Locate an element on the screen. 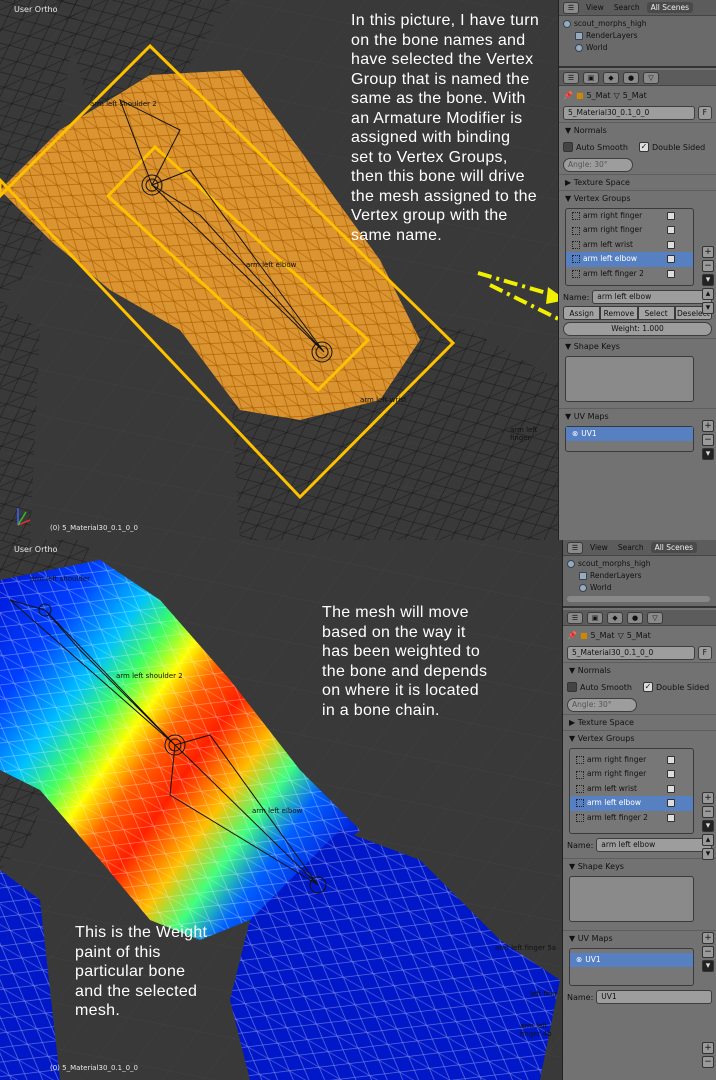  select-button: Select is located at coordinates (656, 313).